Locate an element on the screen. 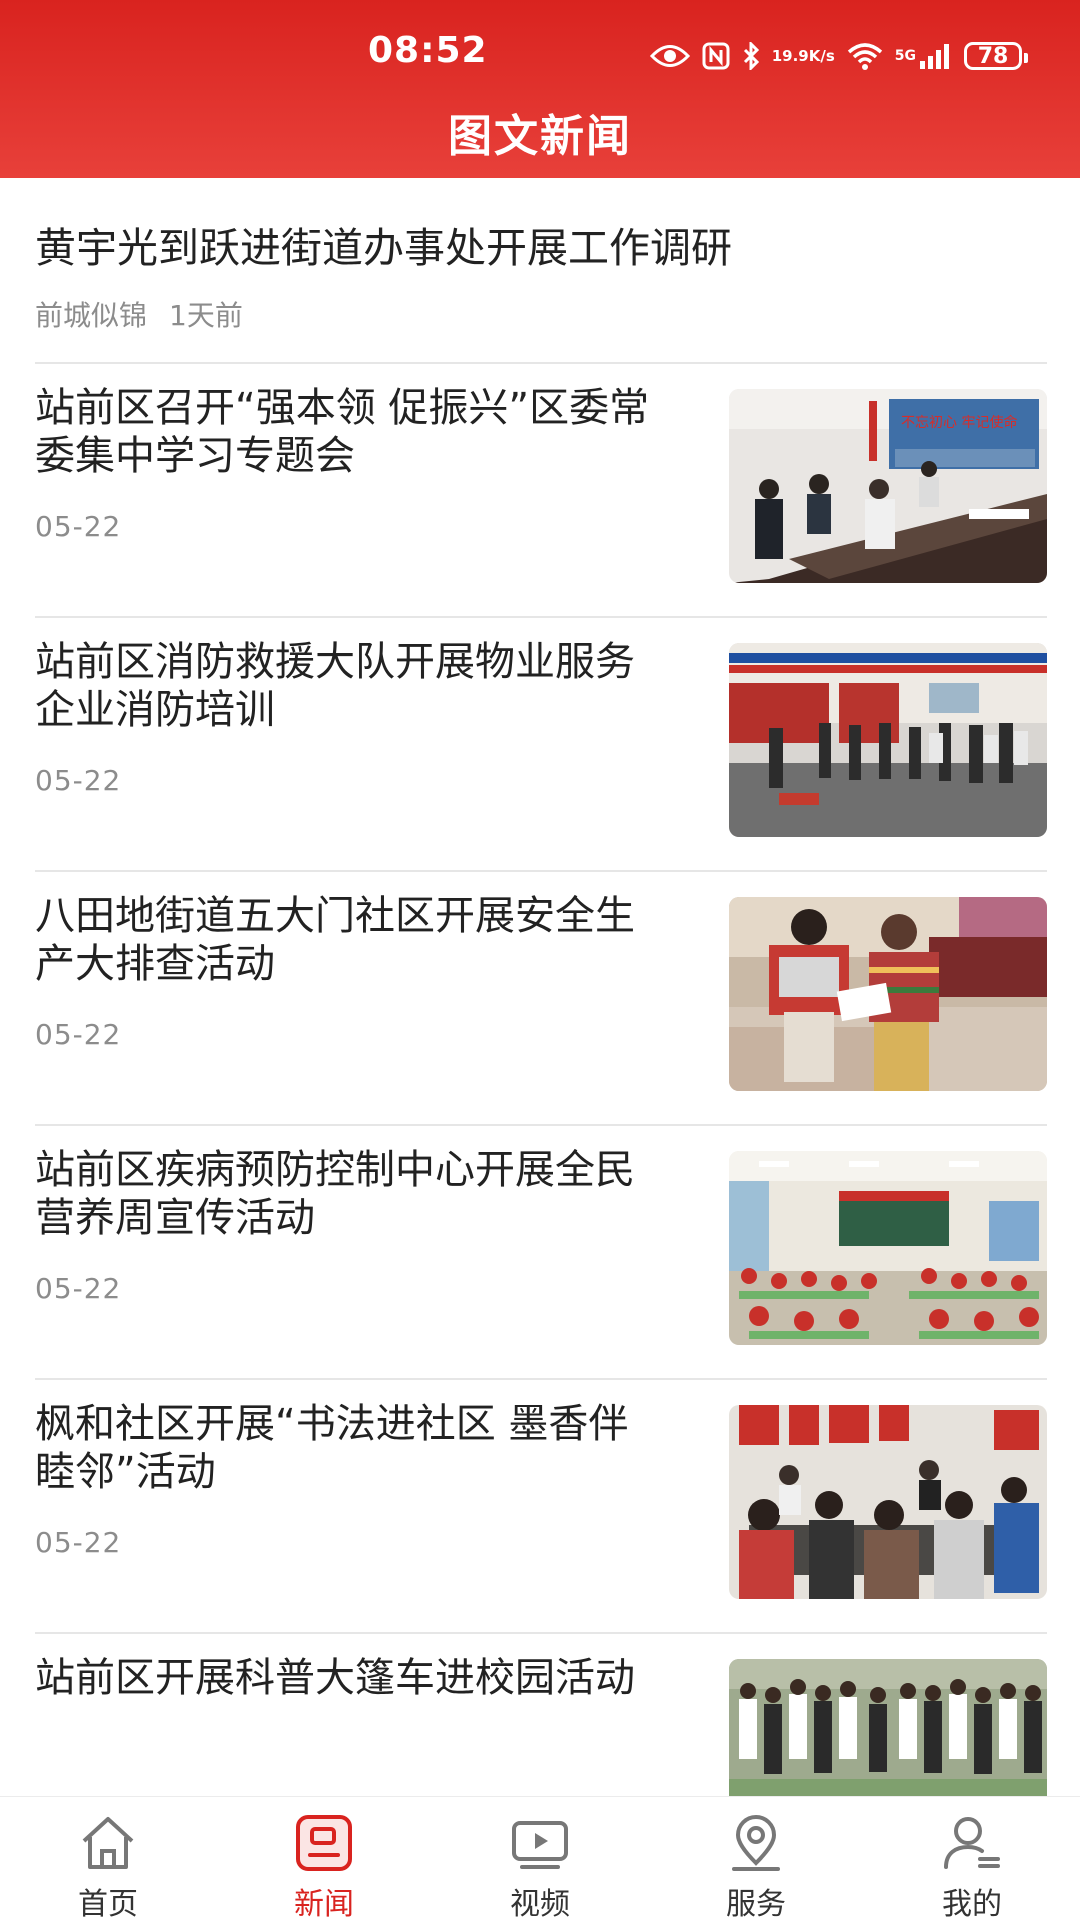 The height and width of the screenshot is (1923, 1080). news-title: 黄宇光到跃进街道办事处开展工作调研 is located at coordinates (383, 248).